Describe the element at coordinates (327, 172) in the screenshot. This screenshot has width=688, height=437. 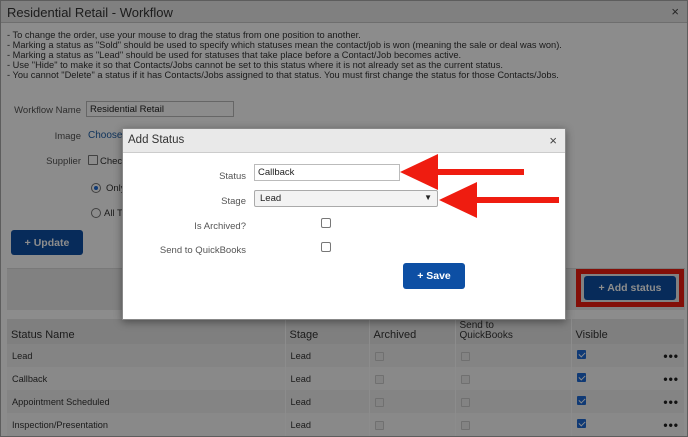
I see `status-input` at that location.